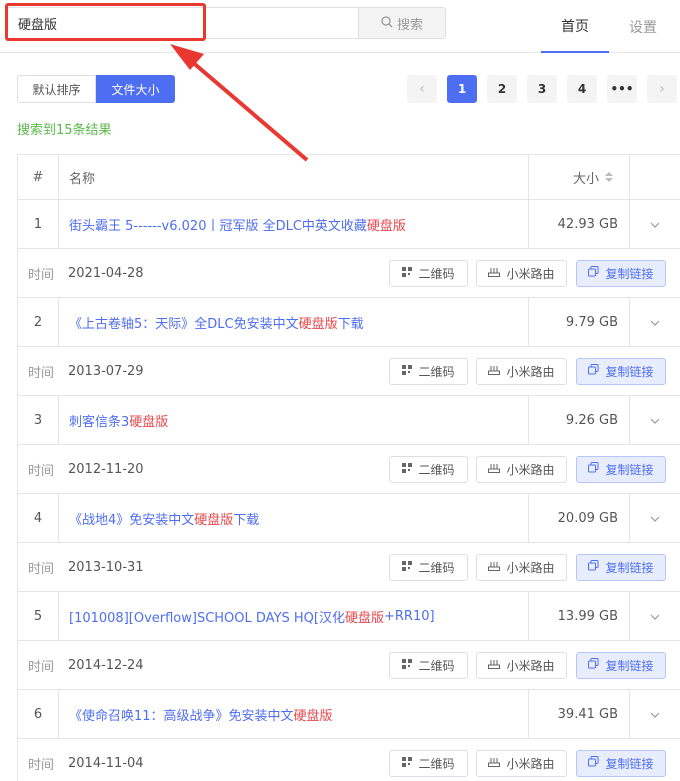  What do you see at coordinates (38, 322) in the screenshot?
I see `row-num: 2` at bounding box center [38, 322].